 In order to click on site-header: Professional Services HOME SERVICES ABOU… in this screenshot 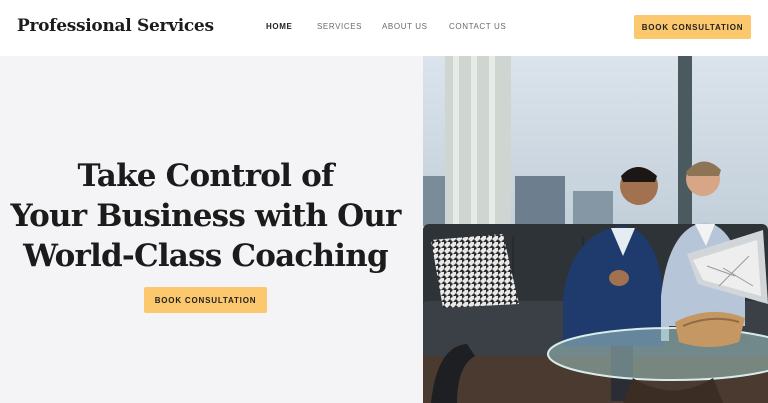, I will do `click(384, 28)`.